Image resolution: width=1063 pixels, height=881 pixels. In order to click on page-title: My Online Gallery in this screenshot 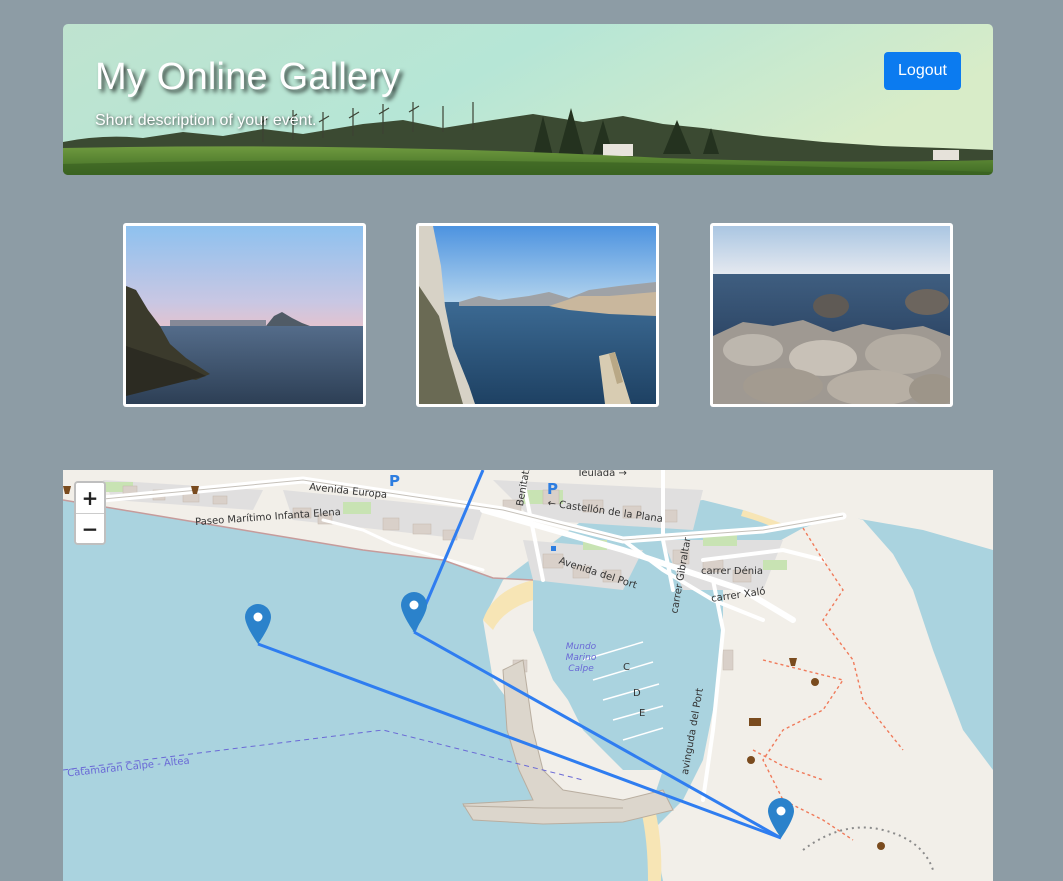, I will do `click(248, 77)`.